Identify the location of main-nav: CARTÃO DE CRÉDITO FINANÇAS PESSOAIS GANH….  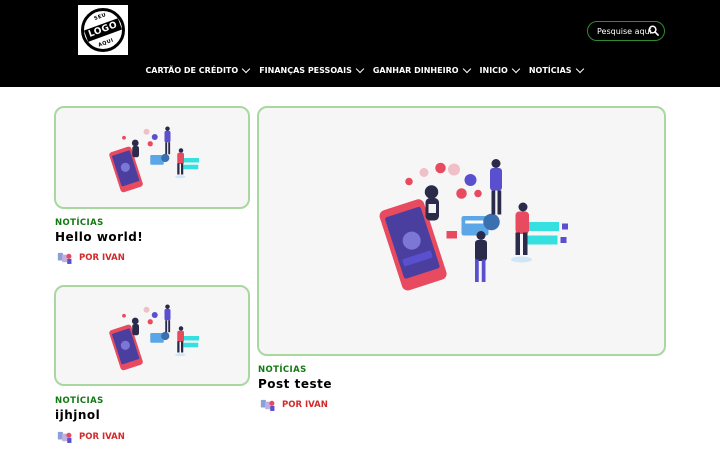
(360, 69).